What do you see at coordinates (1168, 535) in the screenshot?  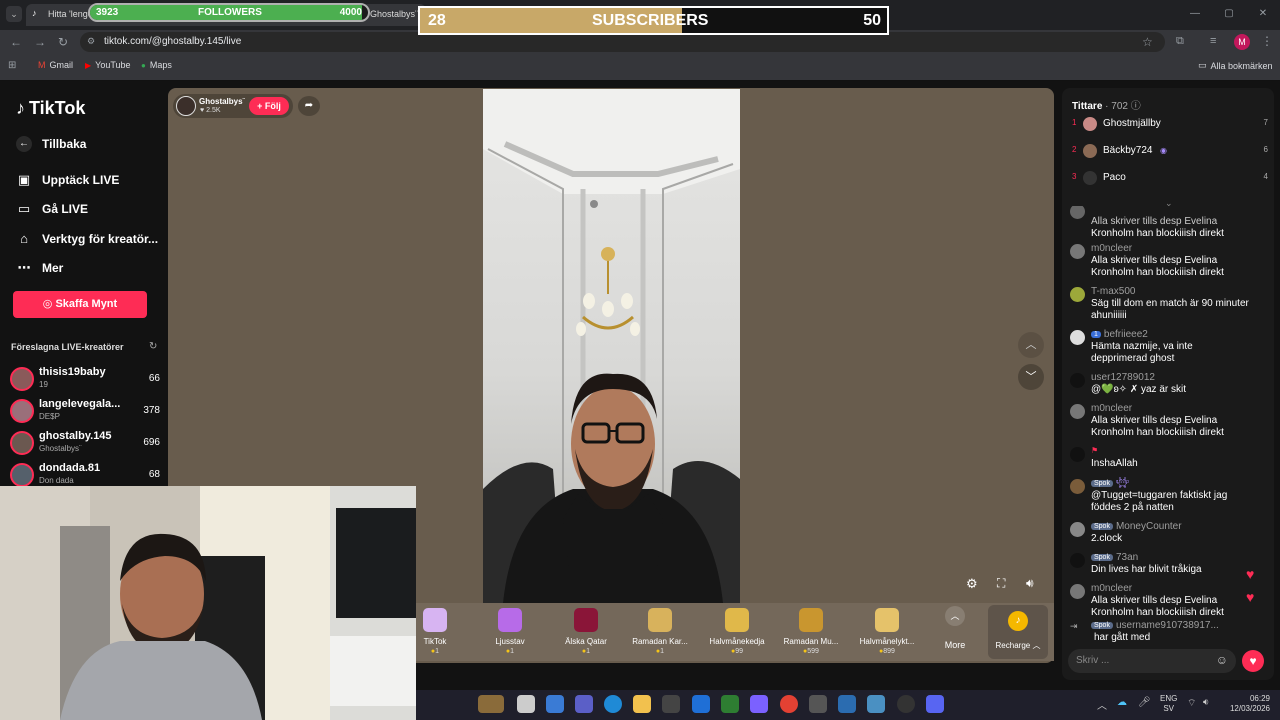 I see `chat-message: Spok MoneyCounter 2.clock` at bounding box center [1168, 535].